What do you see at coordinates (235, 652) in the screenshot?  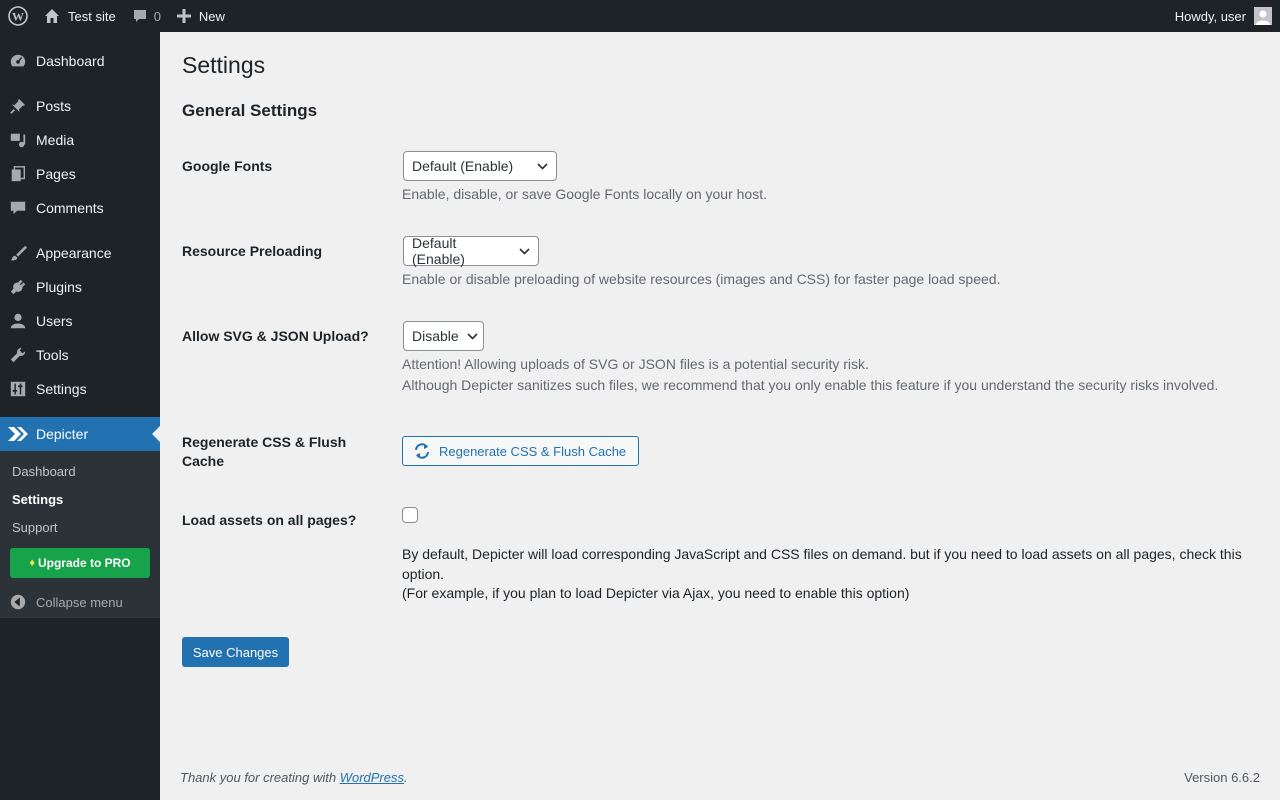 I see `save-changes-button: Save Changes` at bounding box center [235, 652].